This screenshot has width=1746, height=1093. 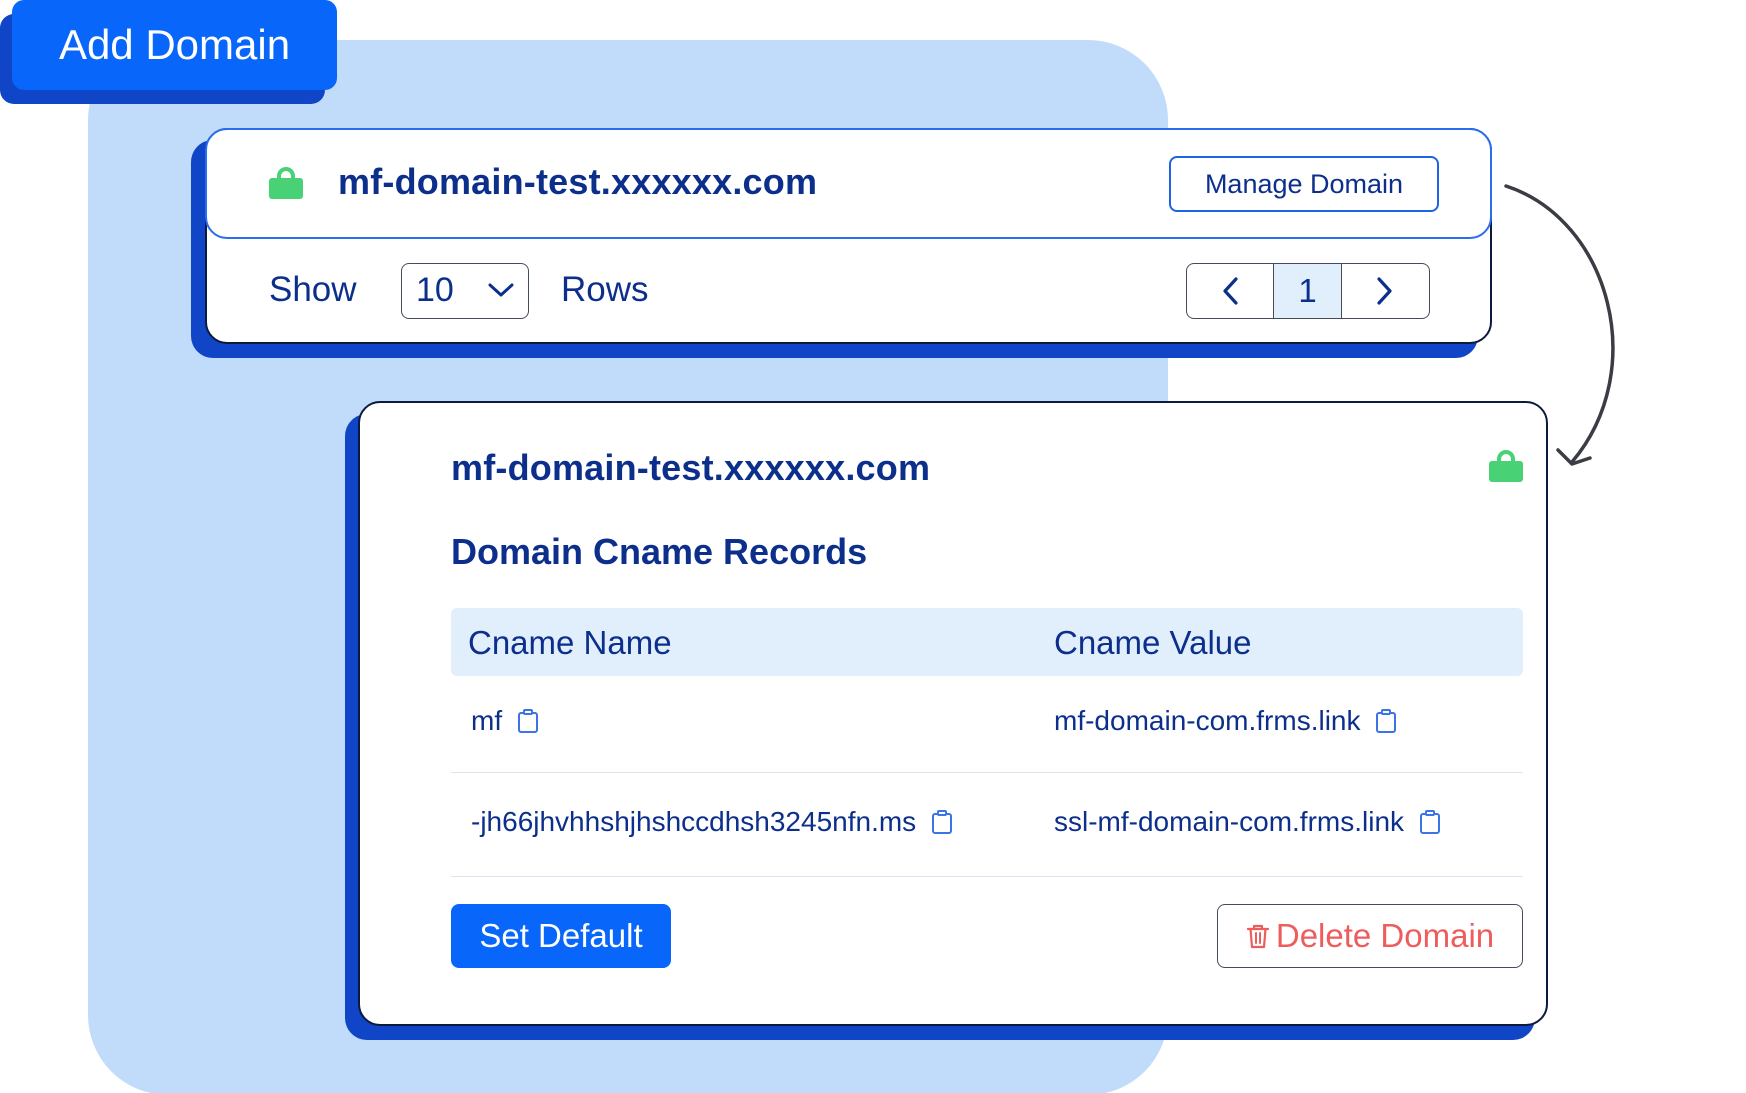 I want to click on previous-page-button, so click(x=1231, y=291).